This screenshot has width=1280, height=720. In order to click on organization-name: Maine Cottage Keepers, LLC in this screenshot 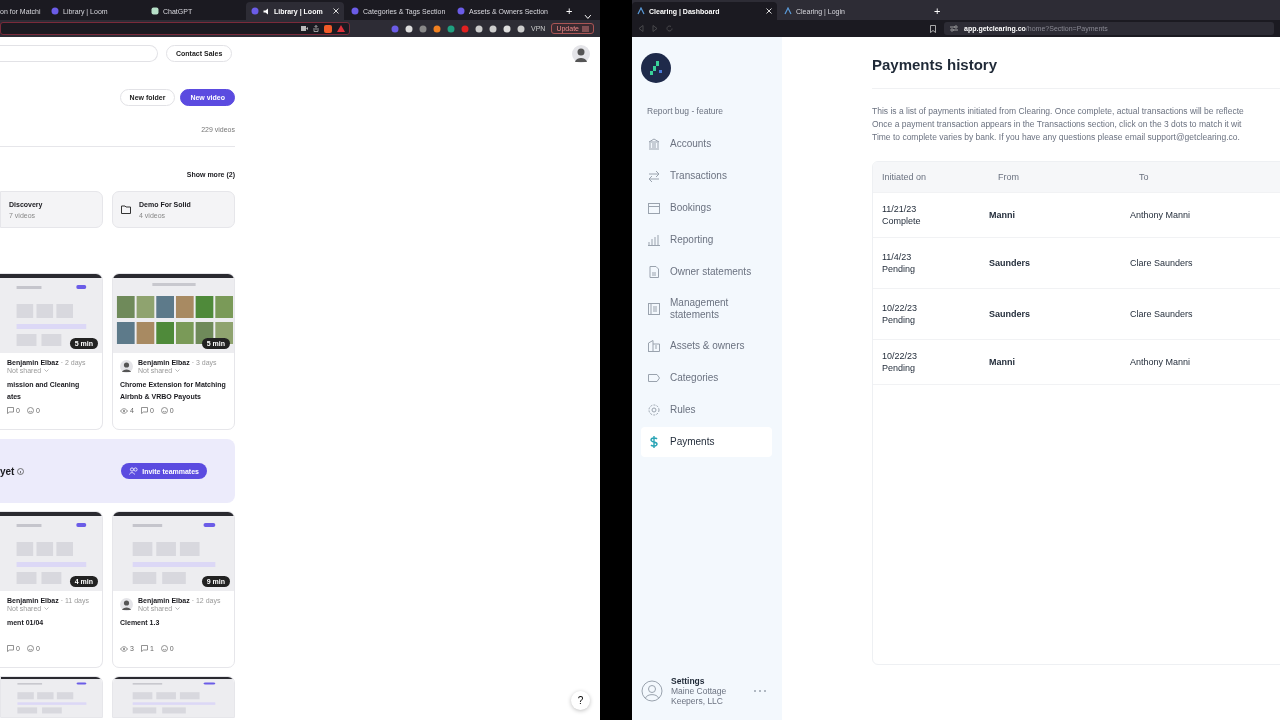, I will do `click(699, 696)`.